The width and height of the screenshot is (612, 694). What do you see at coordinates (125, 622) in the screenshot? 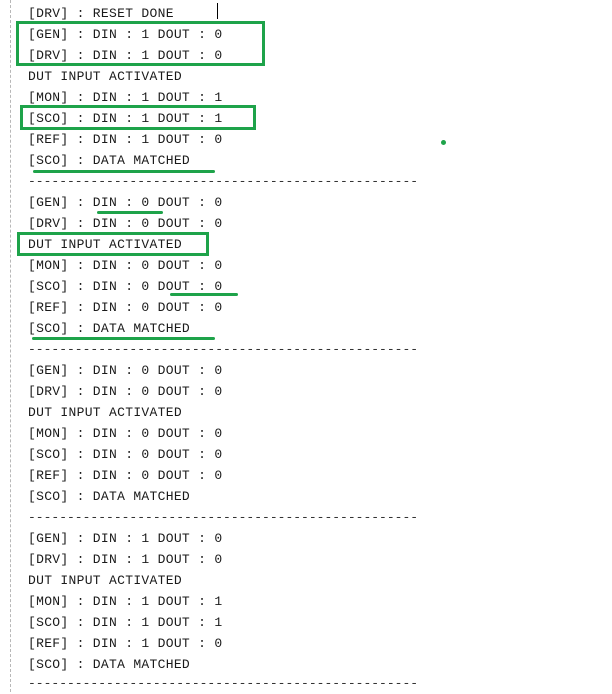
I see `log-line: [SCO] : DIN : 1 DOUT : 1` at bounding box center [125, 622].